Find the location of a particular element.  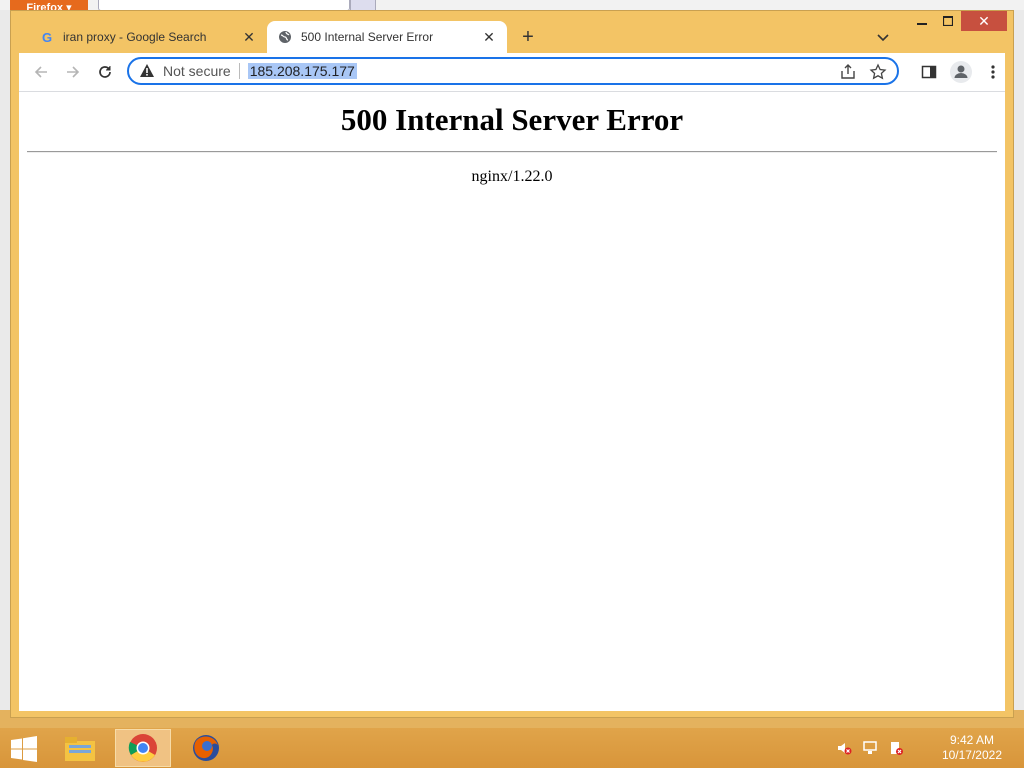

divider is located at coordinates (239, 71).